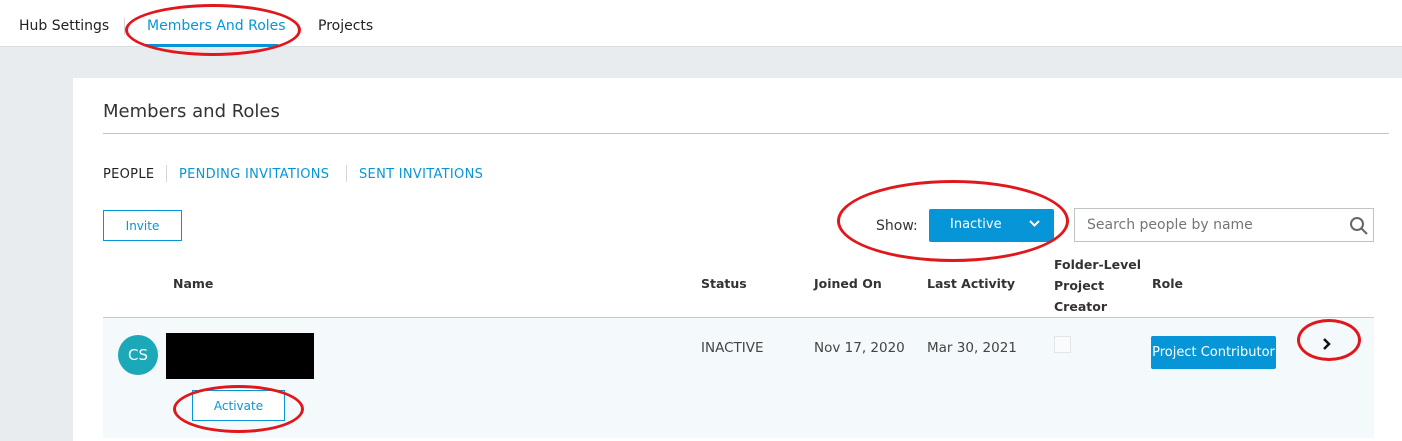 This screenshot has height=441, width=1402. I want to click on col-folder-level-project-creator: Folder-Level Project Creator, so click(1097, 285).